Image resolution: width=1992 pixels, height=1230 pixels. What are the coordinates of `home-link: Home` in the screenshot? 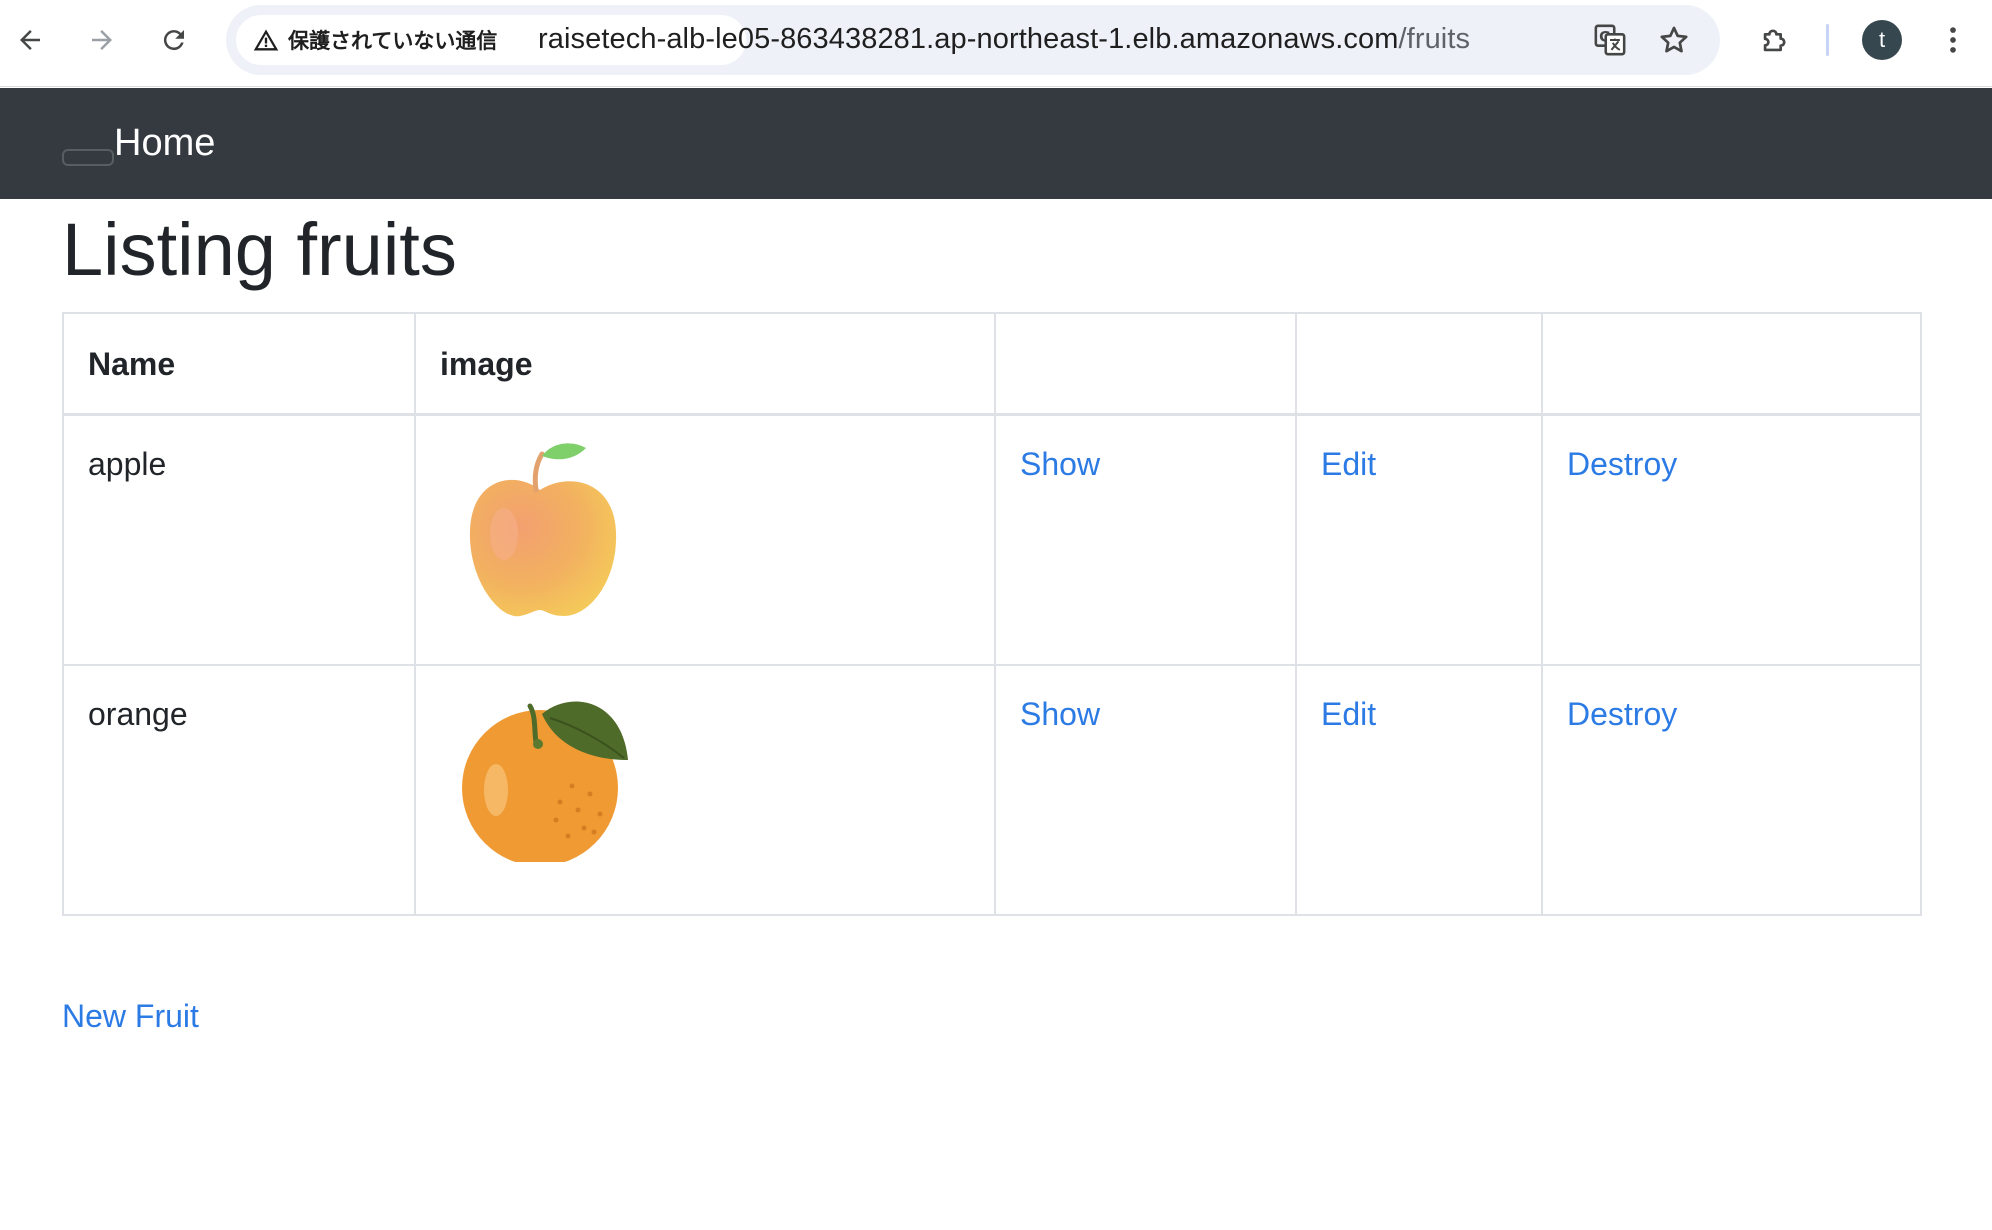 It's located at (164, 143).